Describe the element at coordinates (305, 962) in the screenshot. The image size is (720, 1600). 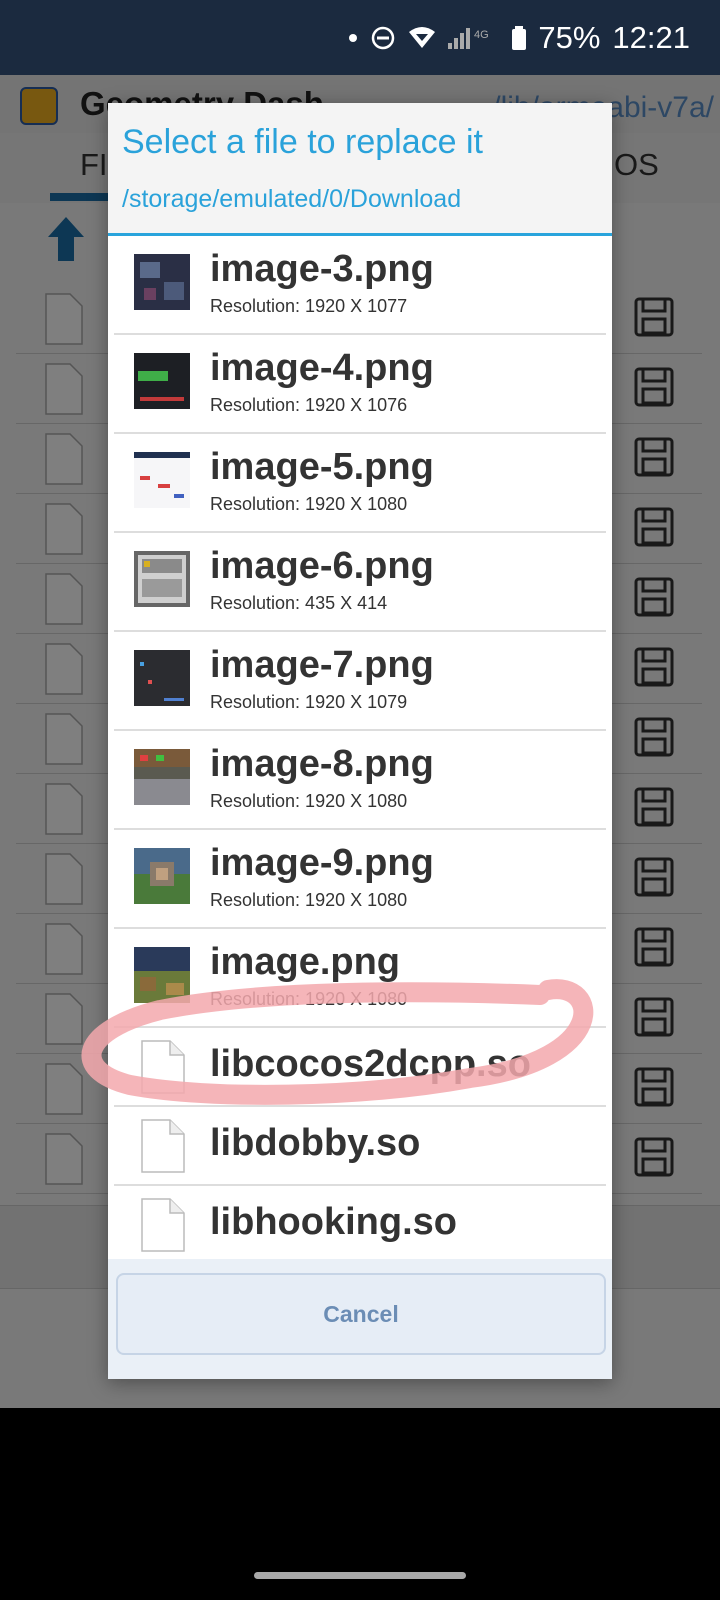
I see `file-name: image.png` at that location.